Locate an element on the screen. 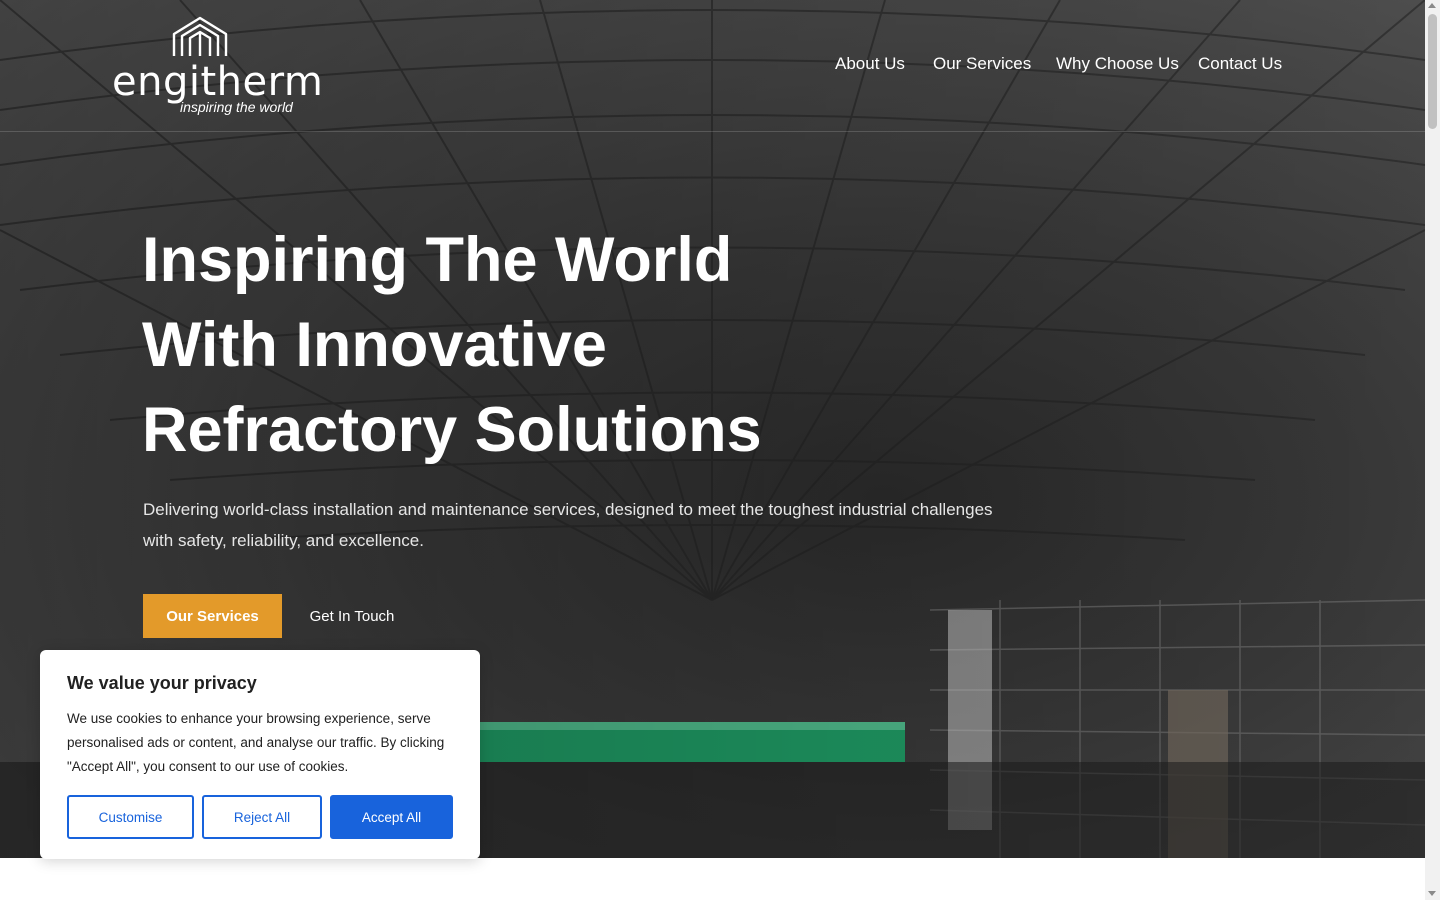  logo-link: engitherm inspiring the world is located at coordinates (217, 66).